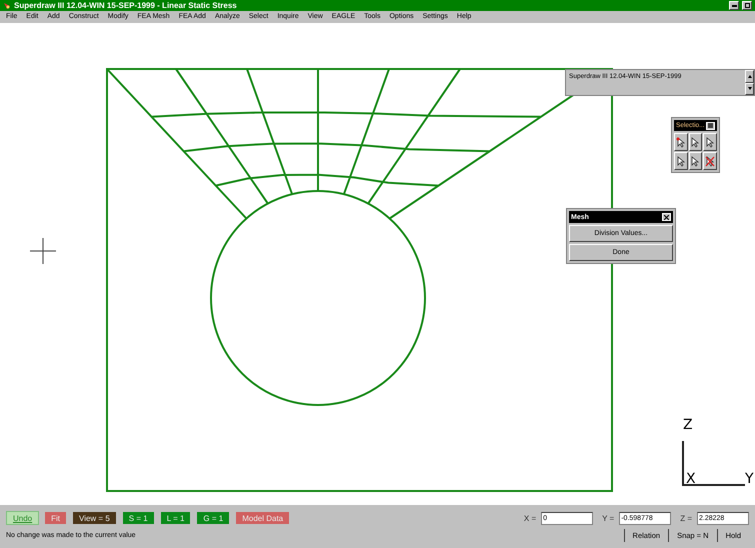 The height and width of the screenshot is (548, 755). Describe the element at coordinates (713, 463) in the screenshot. I see `axis-drawing` at that location.